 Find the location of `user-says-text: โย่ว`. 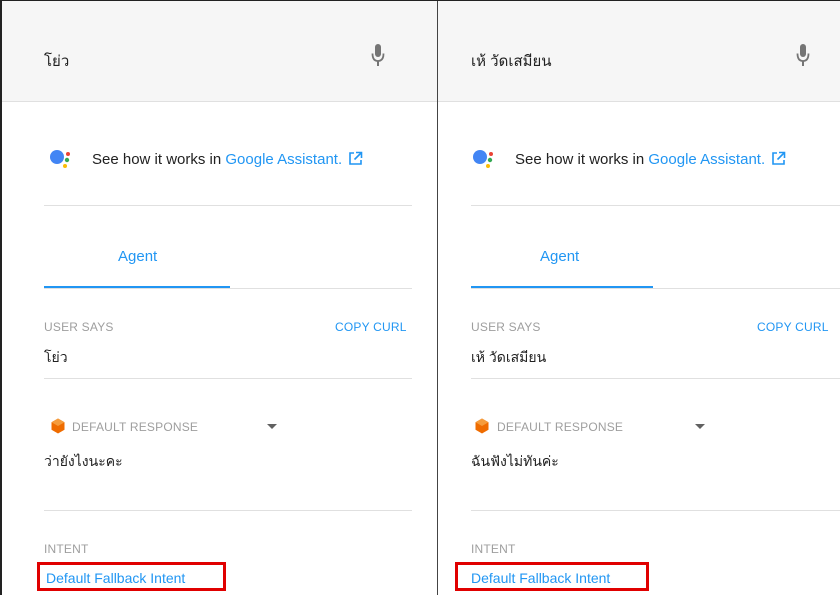

user-says-text: โย่ว is located at coordinates (56, 357).